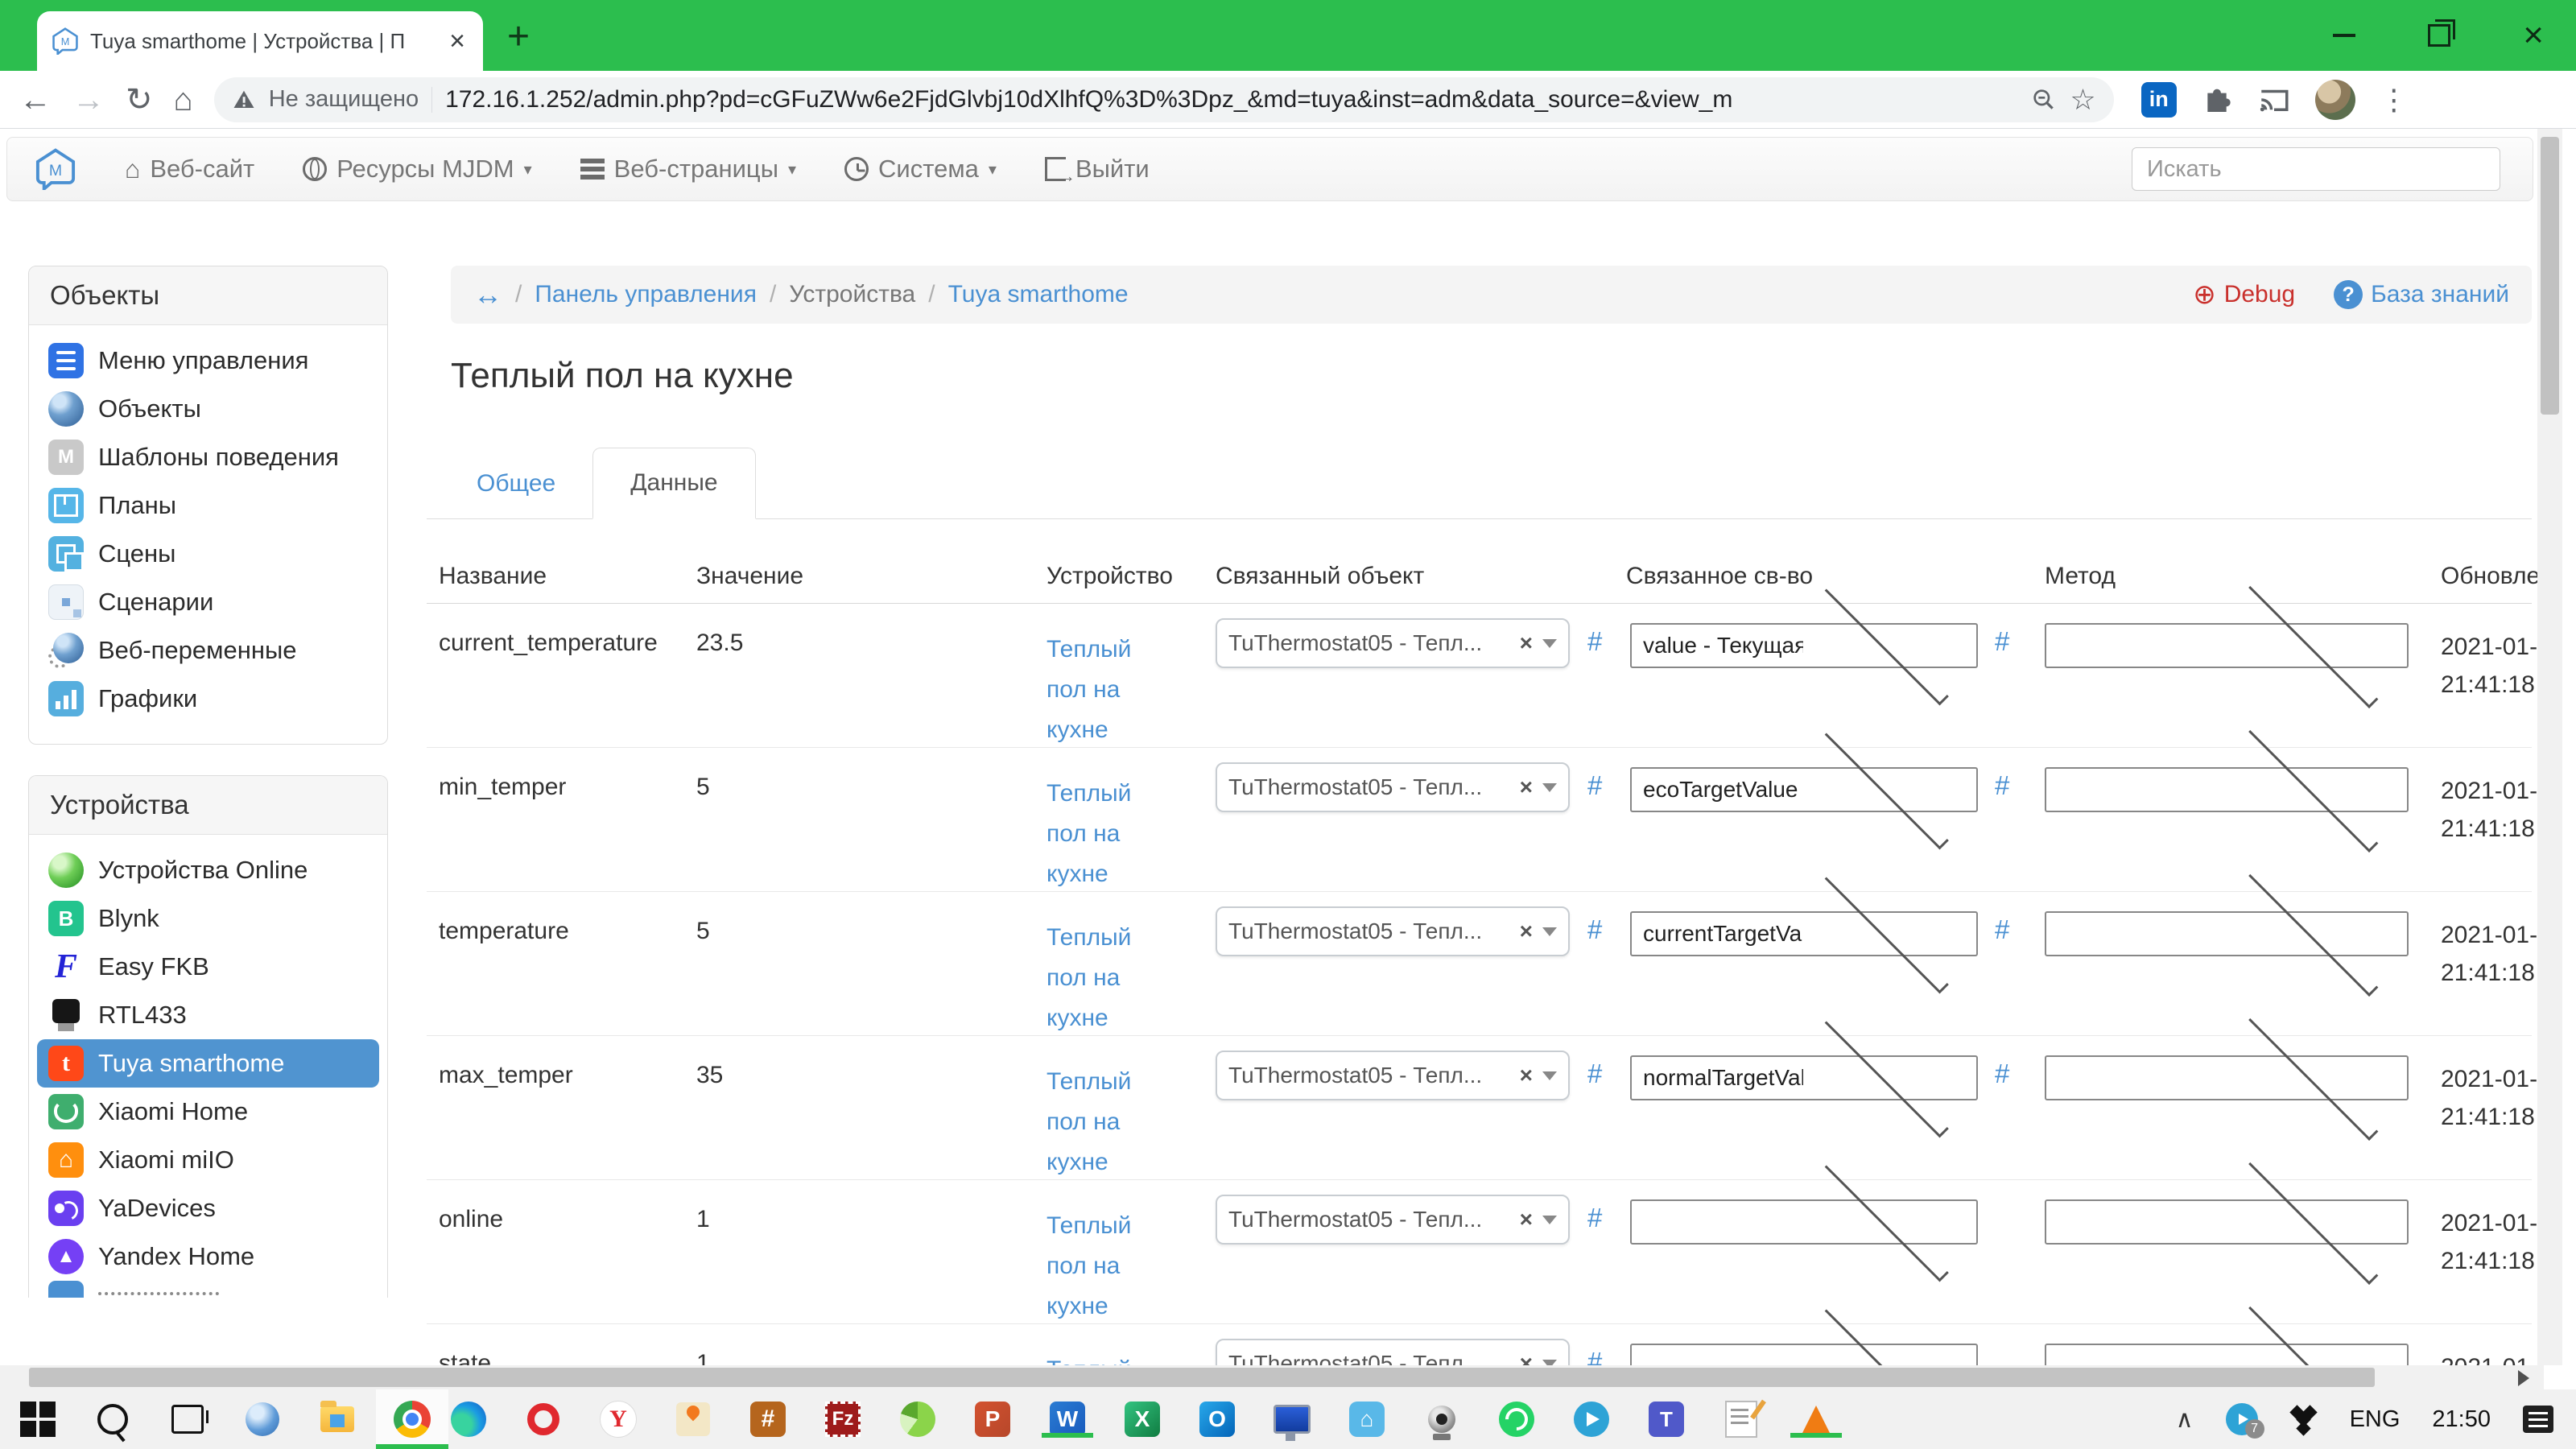 The image size is (2576, 1449). I want to click on profile-avatar, so click(2334, 99).